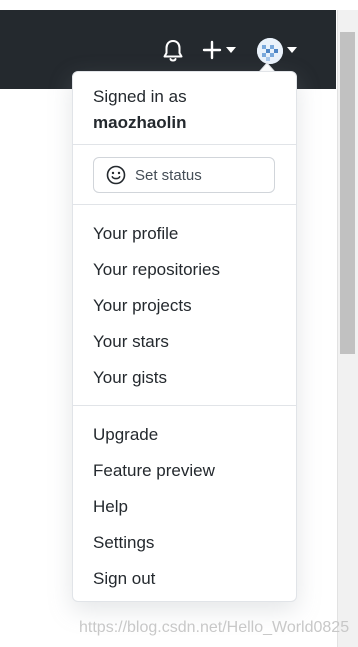  What do you see at coordinates (154, 471) in the screenshot?
I see `menu-item-feature-preview: Feature preview` at bounding box center [154, 471].